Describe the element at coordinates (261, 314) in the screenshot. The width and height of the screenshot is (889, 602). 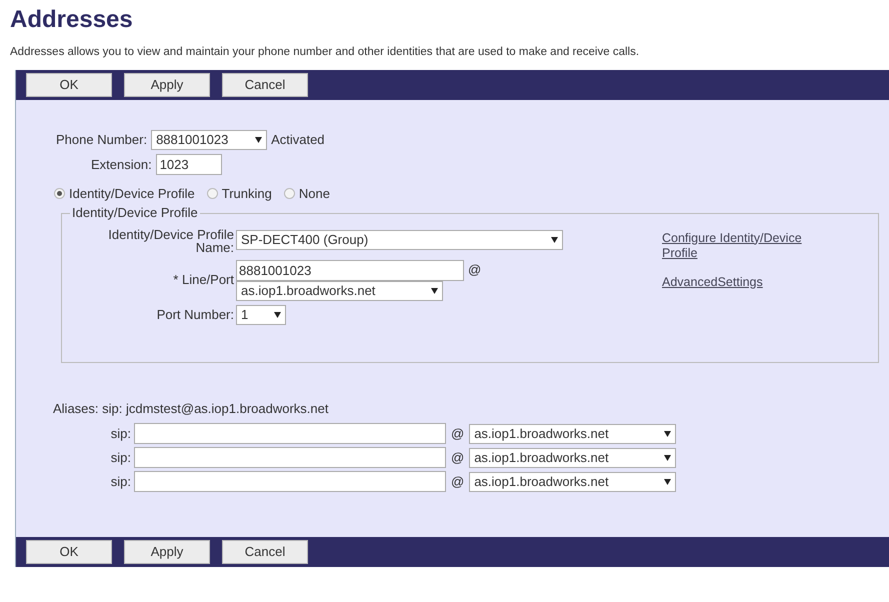
I see `port-number-select: 1` at that location.